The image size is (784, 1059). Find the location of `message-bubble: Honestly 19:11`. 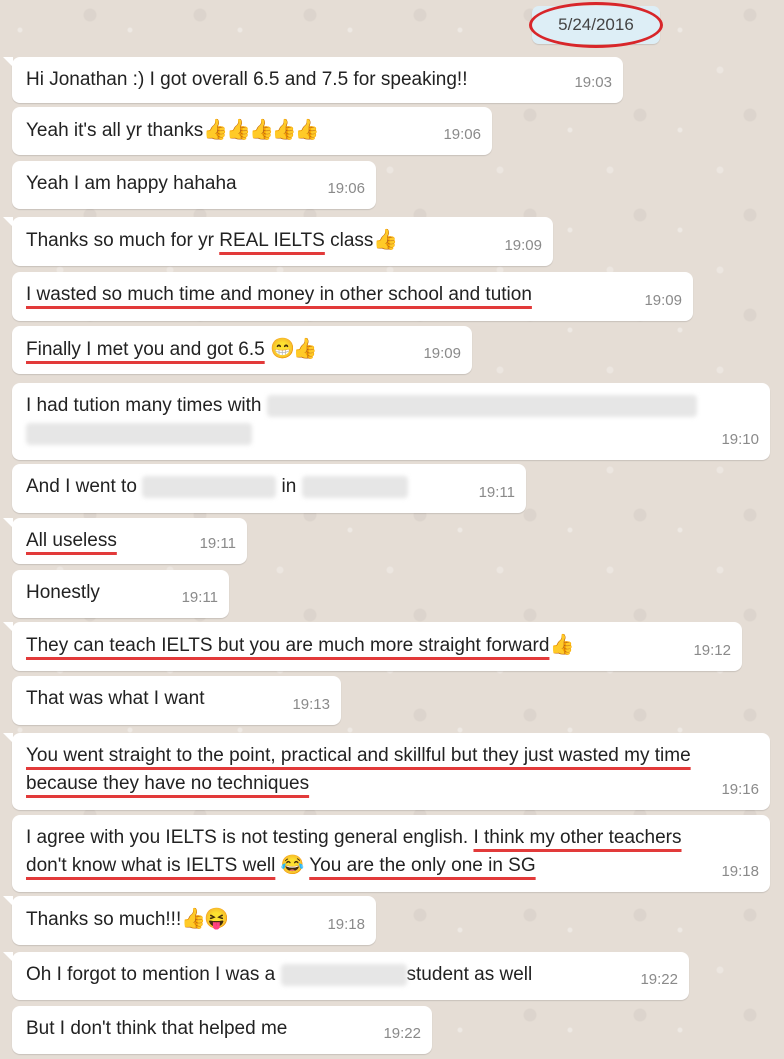

message-bubble: Honestly 19:11 is located at coordinates (120, 594).